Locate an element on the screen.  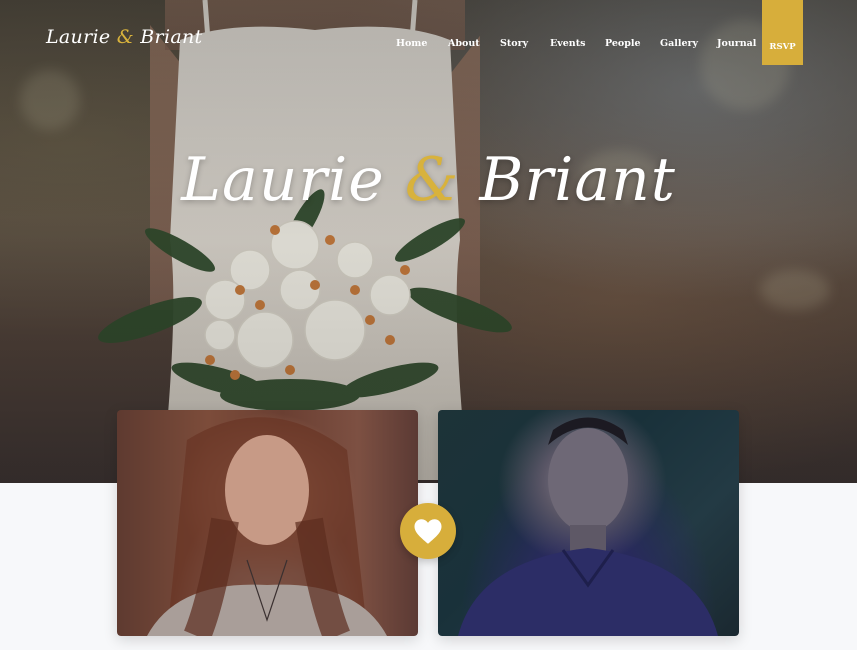
hero-title-left-name: Laurie is located at coordinates (283, 180).